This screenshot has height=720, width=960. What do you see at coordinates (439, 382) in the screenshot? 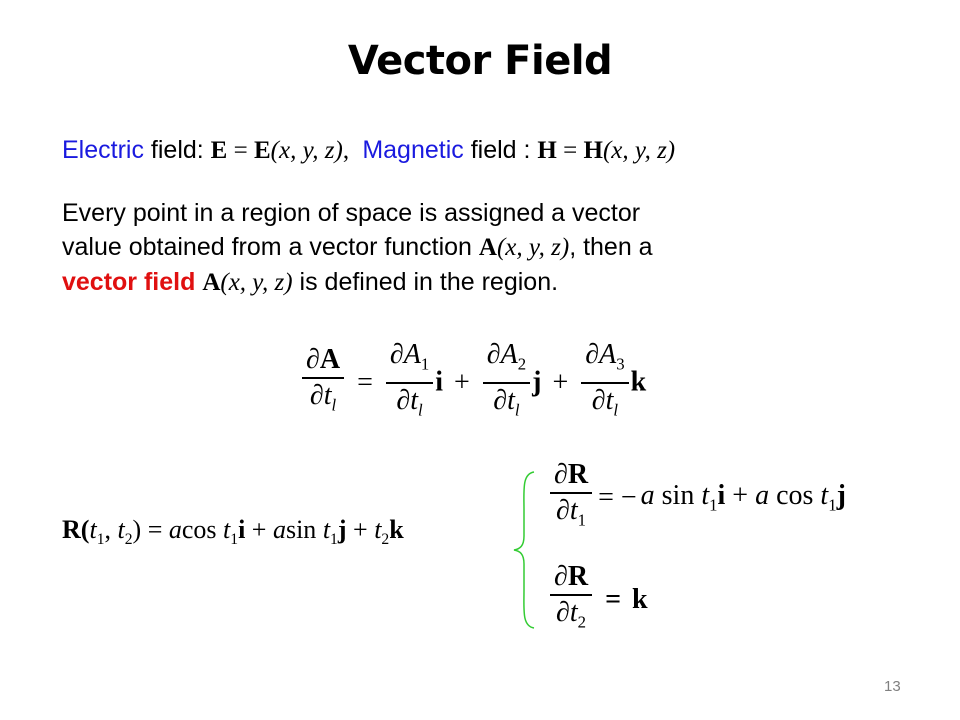
I see `unit-vector-i: i` at bounding box center [439, 382].